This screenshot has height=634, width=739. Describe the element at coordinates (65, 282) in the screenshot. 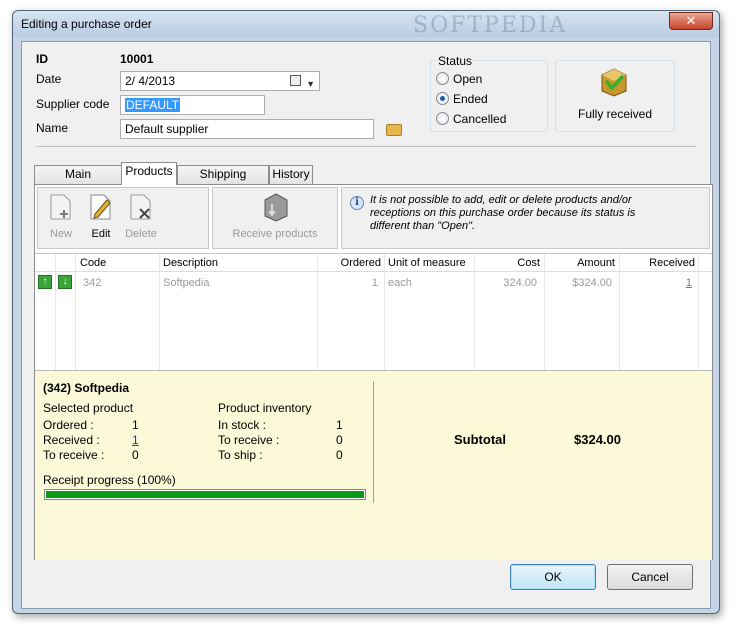

I see `arrow-down-icon: ↓` at that location.